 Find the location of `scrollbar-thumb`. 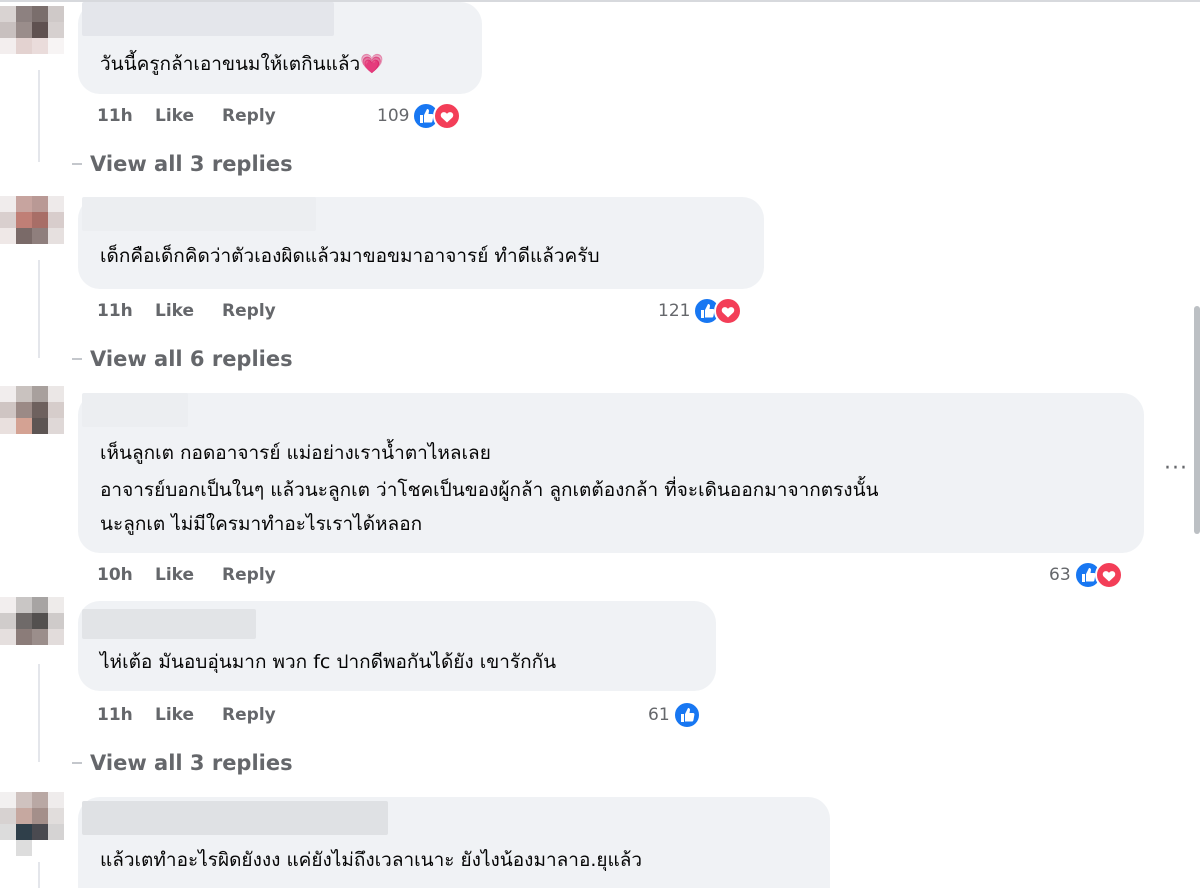

scrollbar-thumb is located at coordinates (1197, 420).